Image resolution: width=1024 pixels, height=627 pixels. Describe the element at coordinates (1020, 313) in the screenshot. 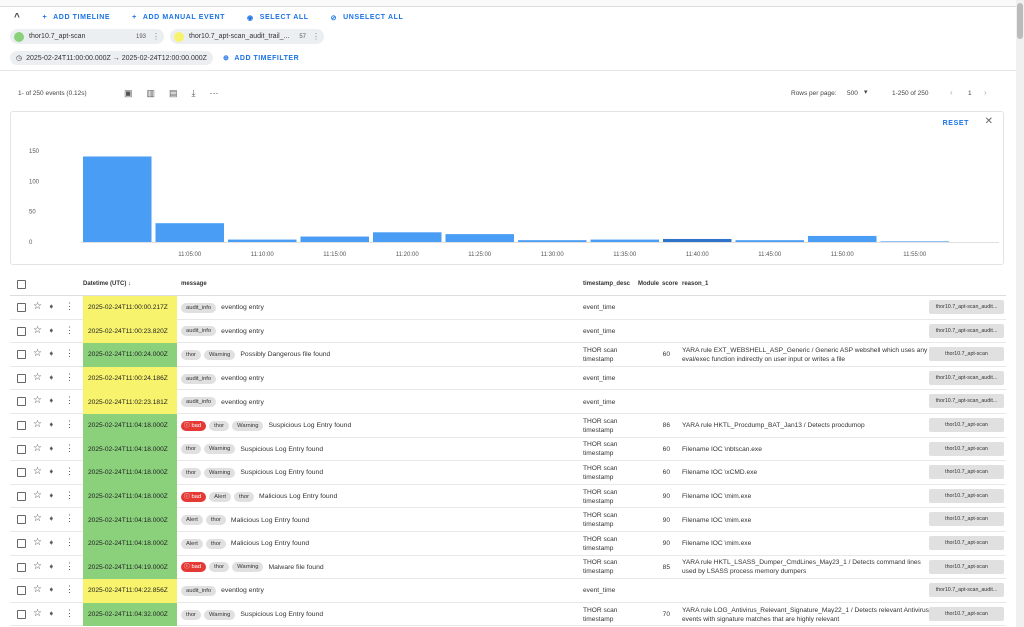

I see `page-scrollbar` at that location.